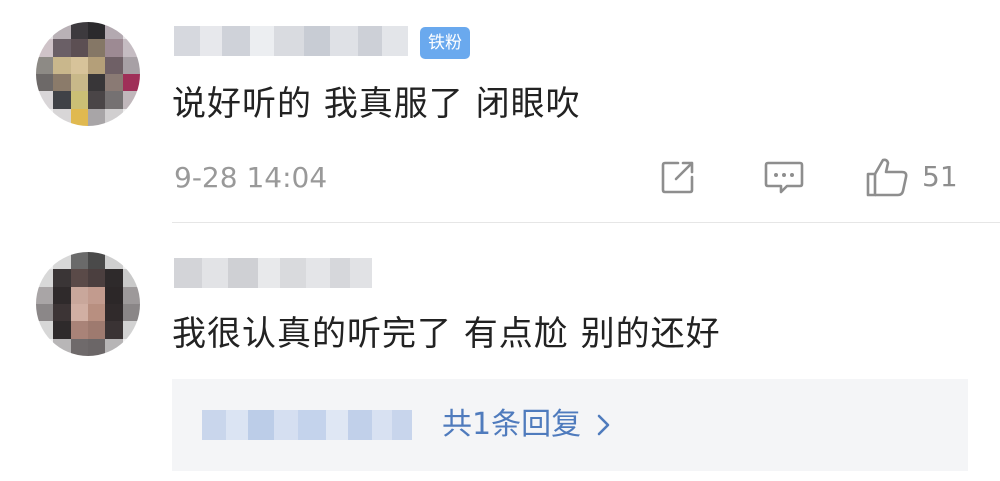 The image size is (1000, 481). What do you see at coordinates (307, 425) in the screenshot?
I see `reply-preview-blurred` at bounding box center [307, 425].